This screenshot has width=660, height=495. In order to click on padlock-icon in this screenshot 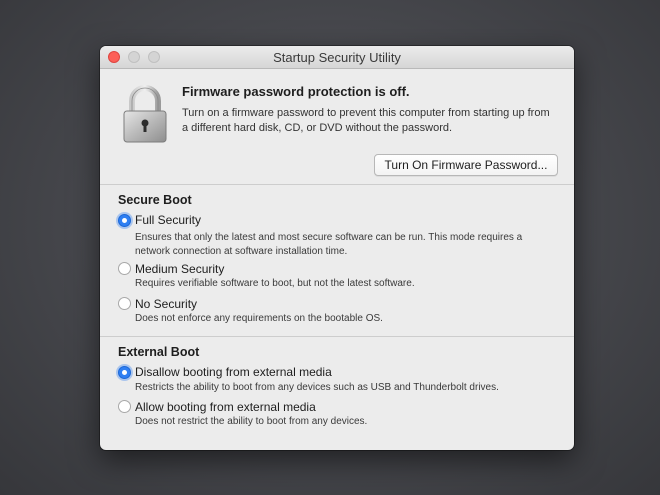, I will do `click(145, 114)`.